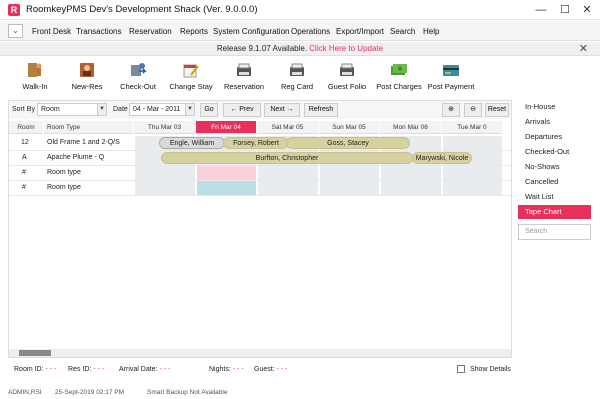 This screenshot has height=399, width=600. I want to click on menu-front-desk: Front Desk, so click(51, 31).